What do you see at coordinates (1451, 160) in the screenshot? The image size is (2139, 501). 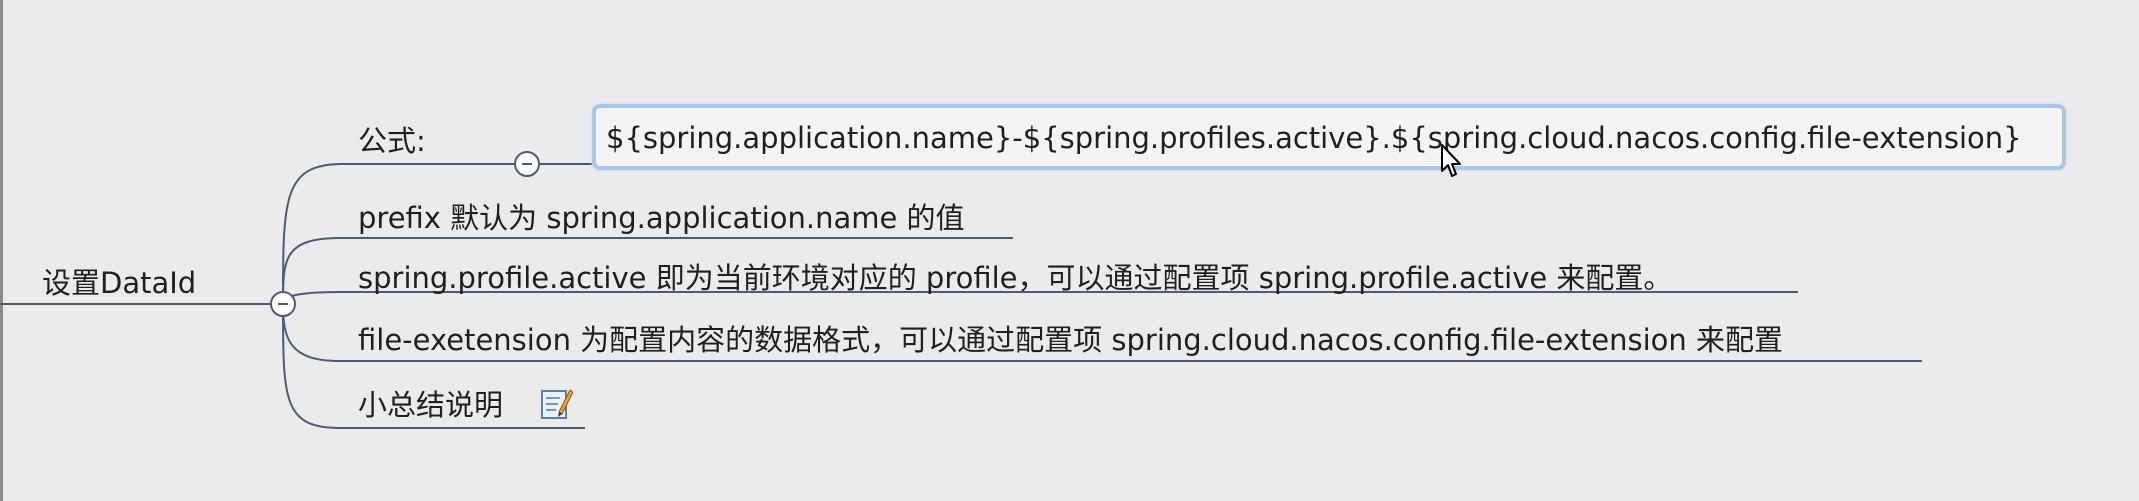 I see `mouse-pointer-icon` at bounding box center [1451, 160].